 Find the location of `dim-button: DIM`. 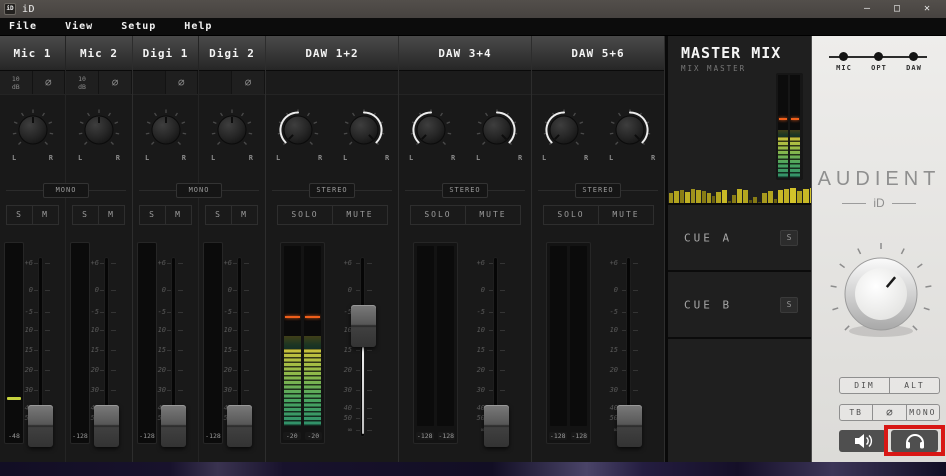

dim-button: DIM is located at coordinates (864, 385).